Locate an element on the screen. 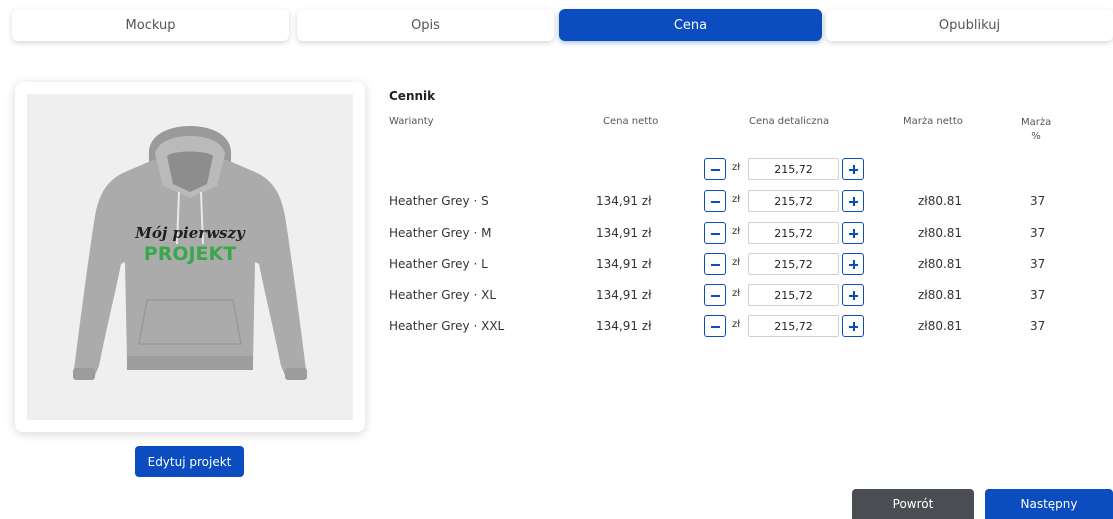  header-net-margin: Marża netto is located at coordinates (933, 121).